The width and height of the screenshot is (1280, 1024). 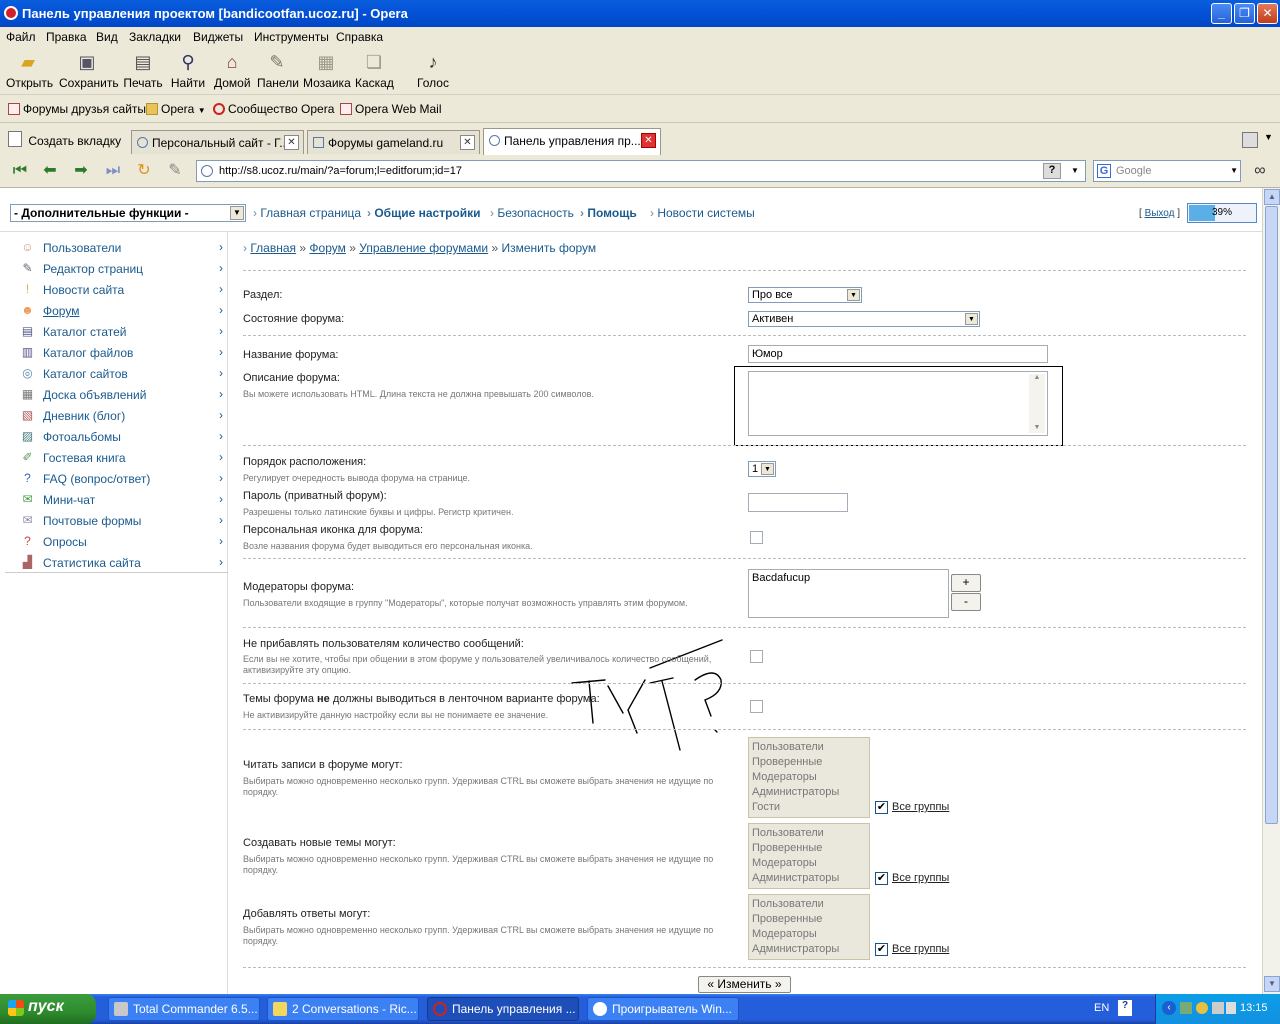 What do you see at coordinates (1037, 403) in the screenshot?
I see `textarea-scrollbar: ▲ ▼` at bounding box center [1037, 403].